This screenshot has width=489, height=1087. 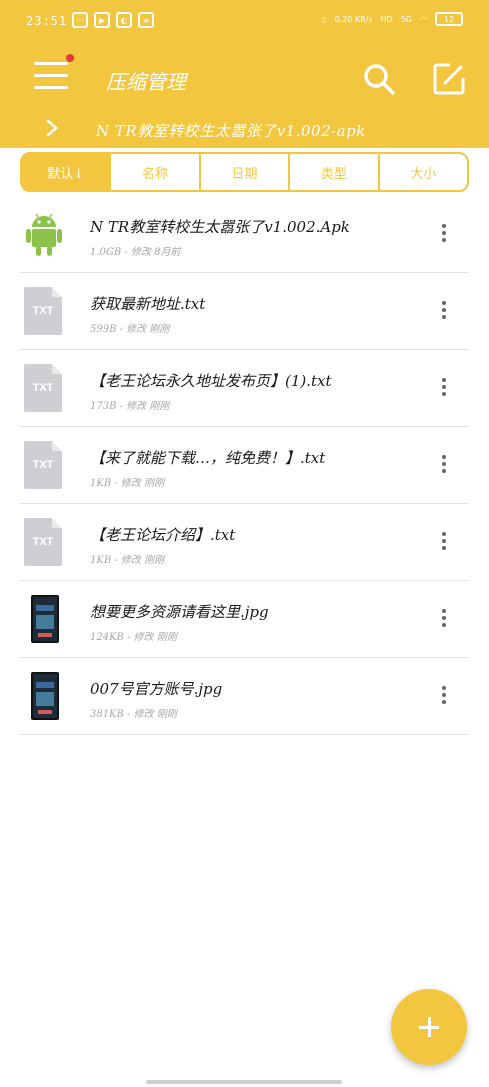 I want to click on wifi-icon: ◠, so click(x=423, y=19).